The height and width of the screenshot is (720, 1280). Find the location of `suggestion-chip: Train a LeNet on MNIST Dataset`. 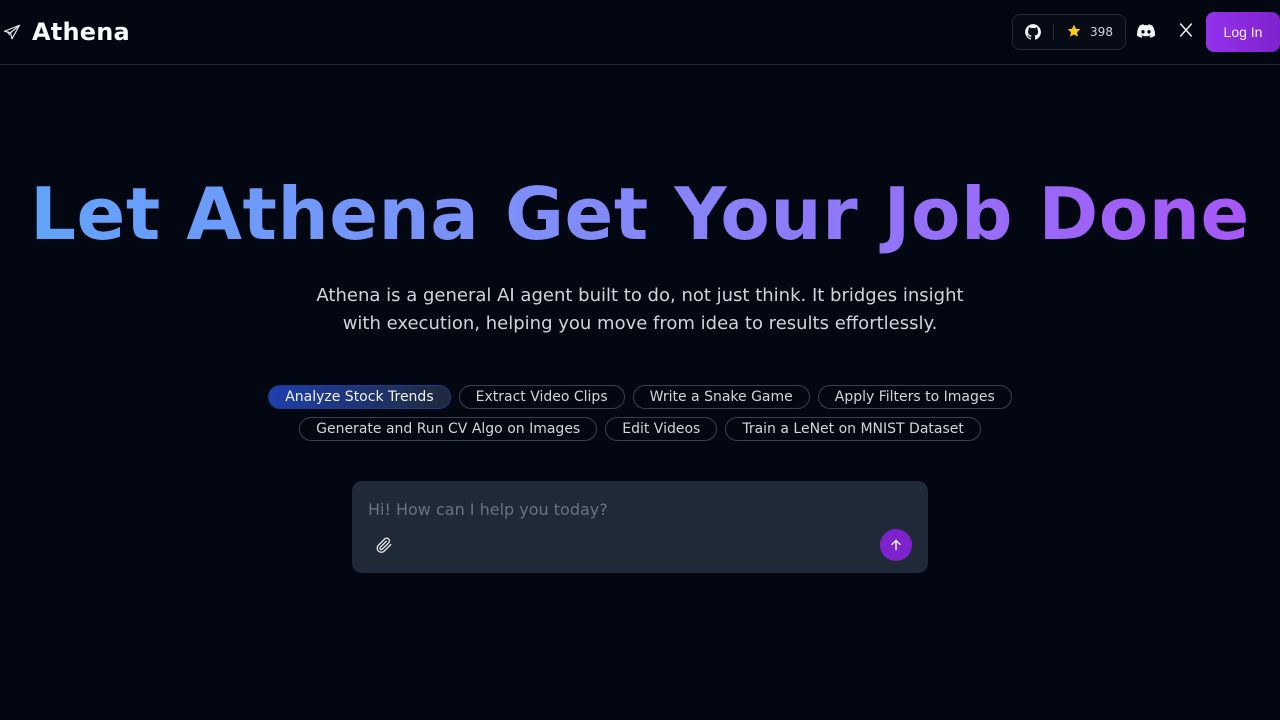

suggestion-chip: Train a LeNet on MNIST Dataset is located at coordinates (853, 429).